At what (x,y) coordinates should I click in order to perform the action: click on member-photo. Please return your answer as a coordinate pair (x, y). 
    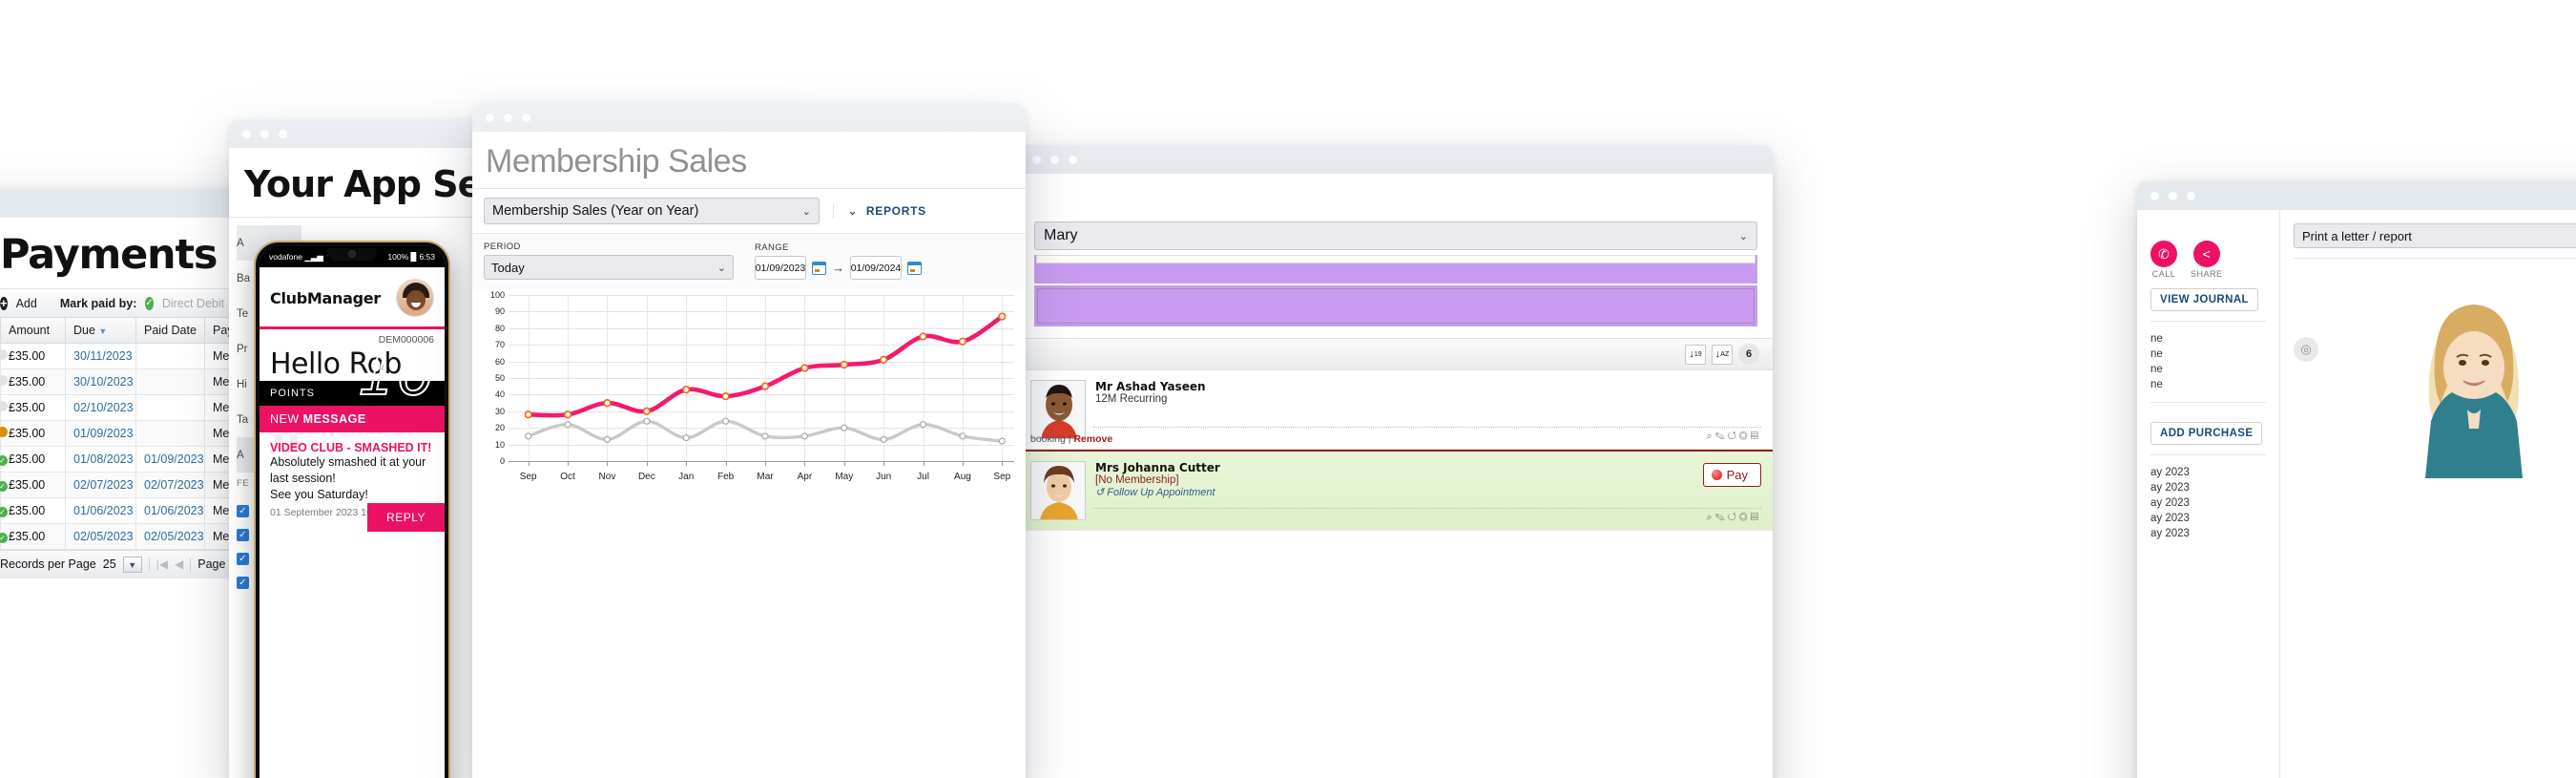
    Looking at the image, I should click on (2474, 373).